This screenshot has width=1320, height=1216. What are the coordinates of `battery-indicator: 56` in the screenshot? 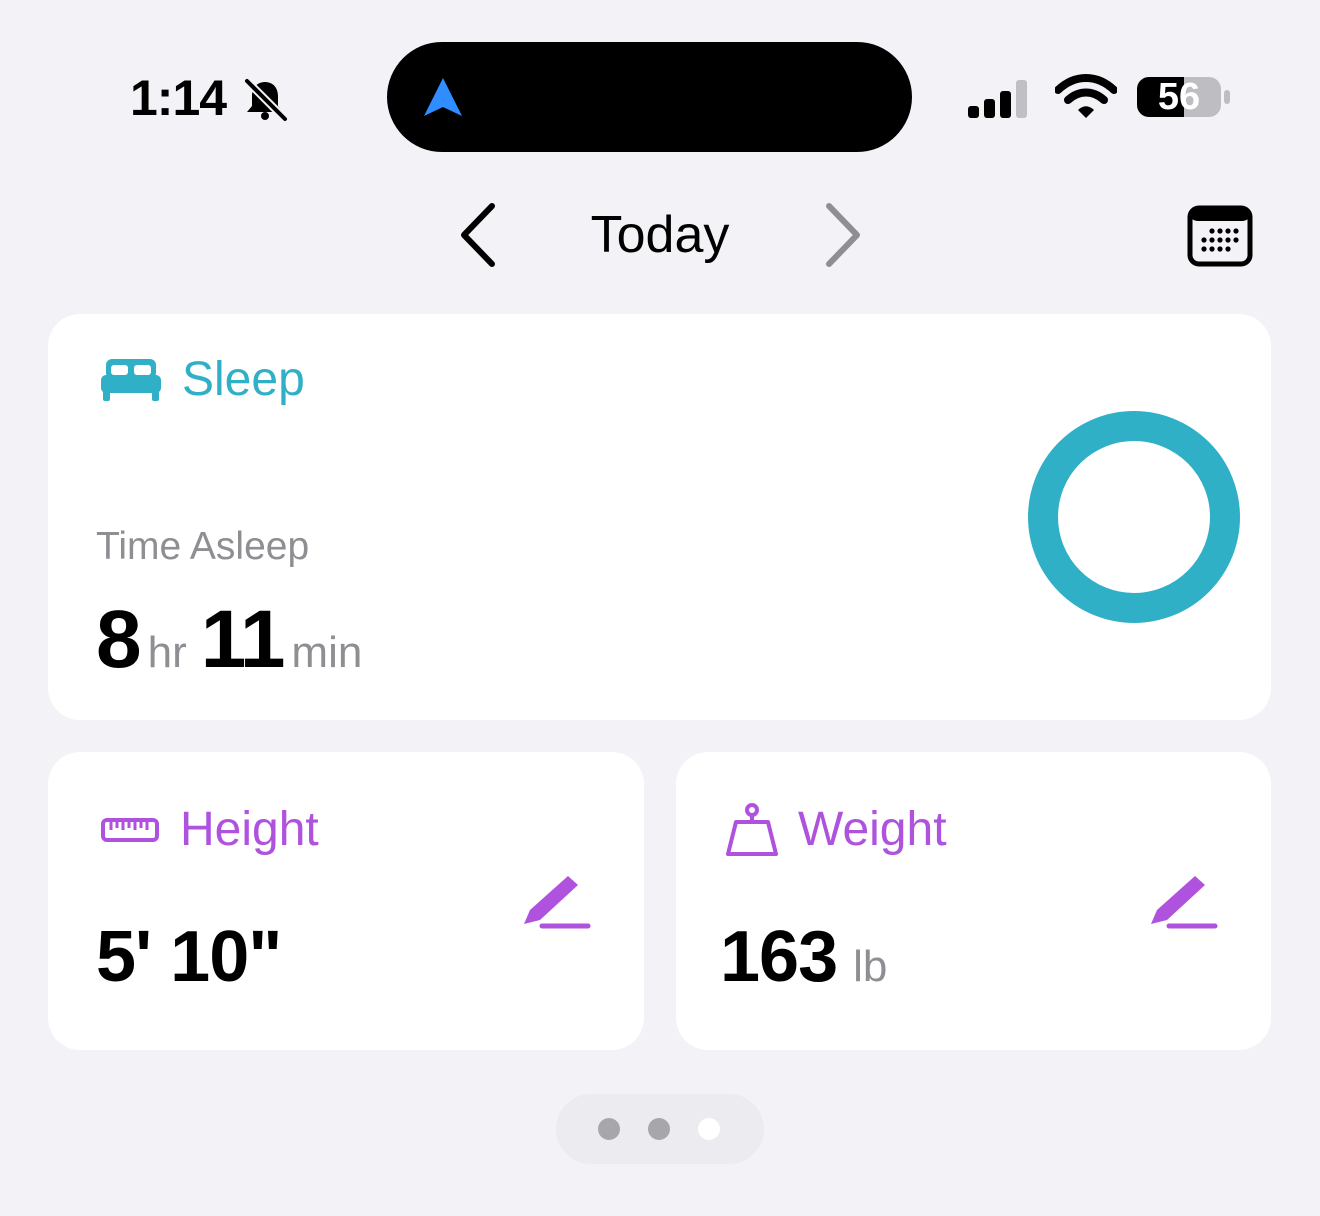 It's located at (1184, 97).